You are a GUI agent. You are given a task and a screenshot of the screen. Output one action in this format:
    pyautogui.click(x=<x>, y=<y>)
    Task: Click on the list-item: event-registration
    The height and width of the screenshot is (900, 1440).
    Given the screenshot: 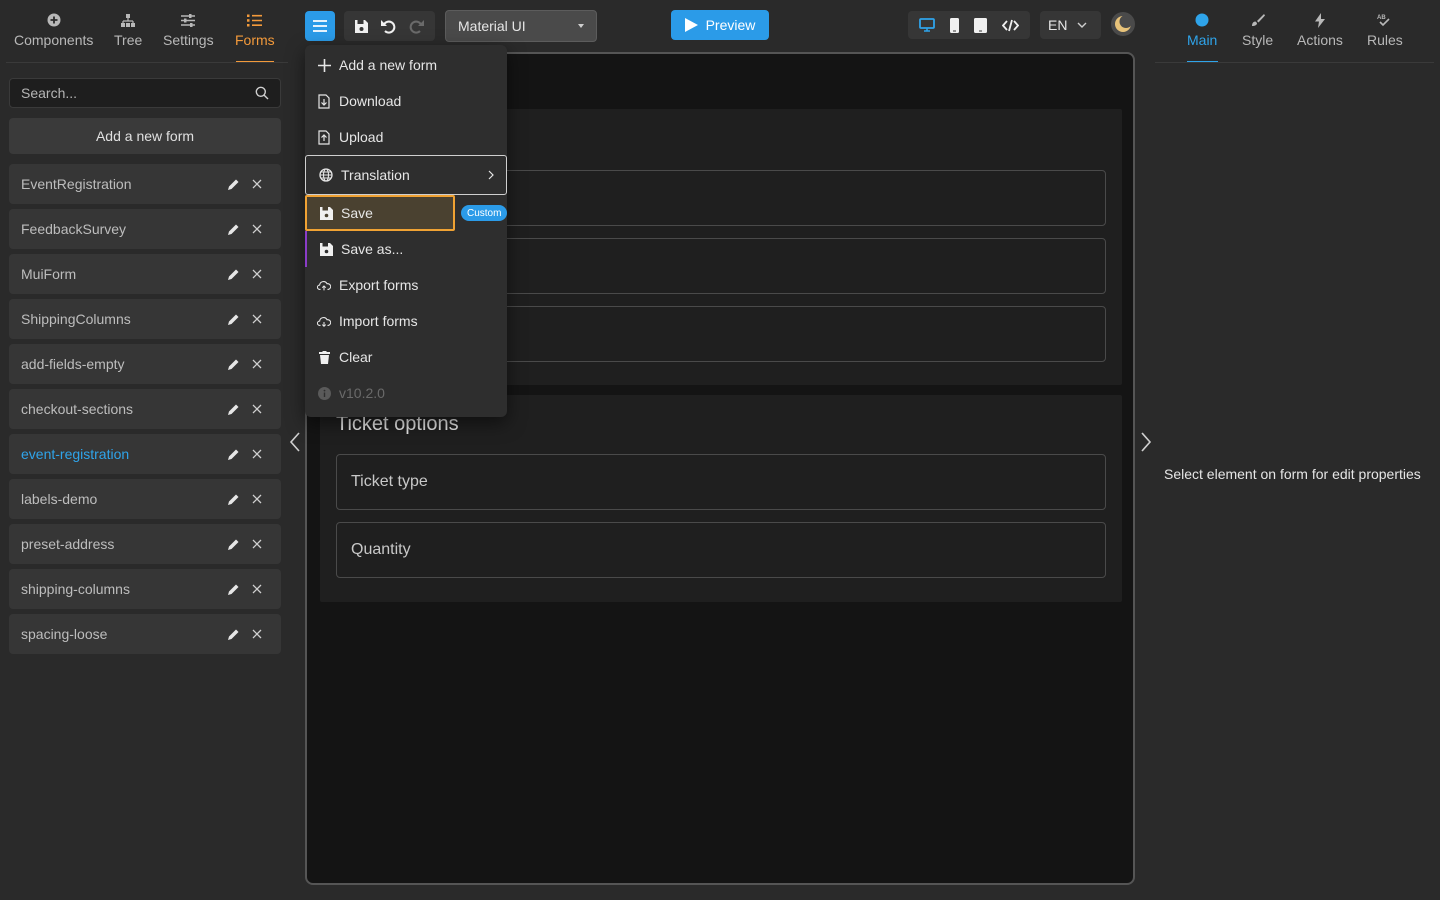 What is the action you would take?
    pyautogui.click(x=145, y=454)
    